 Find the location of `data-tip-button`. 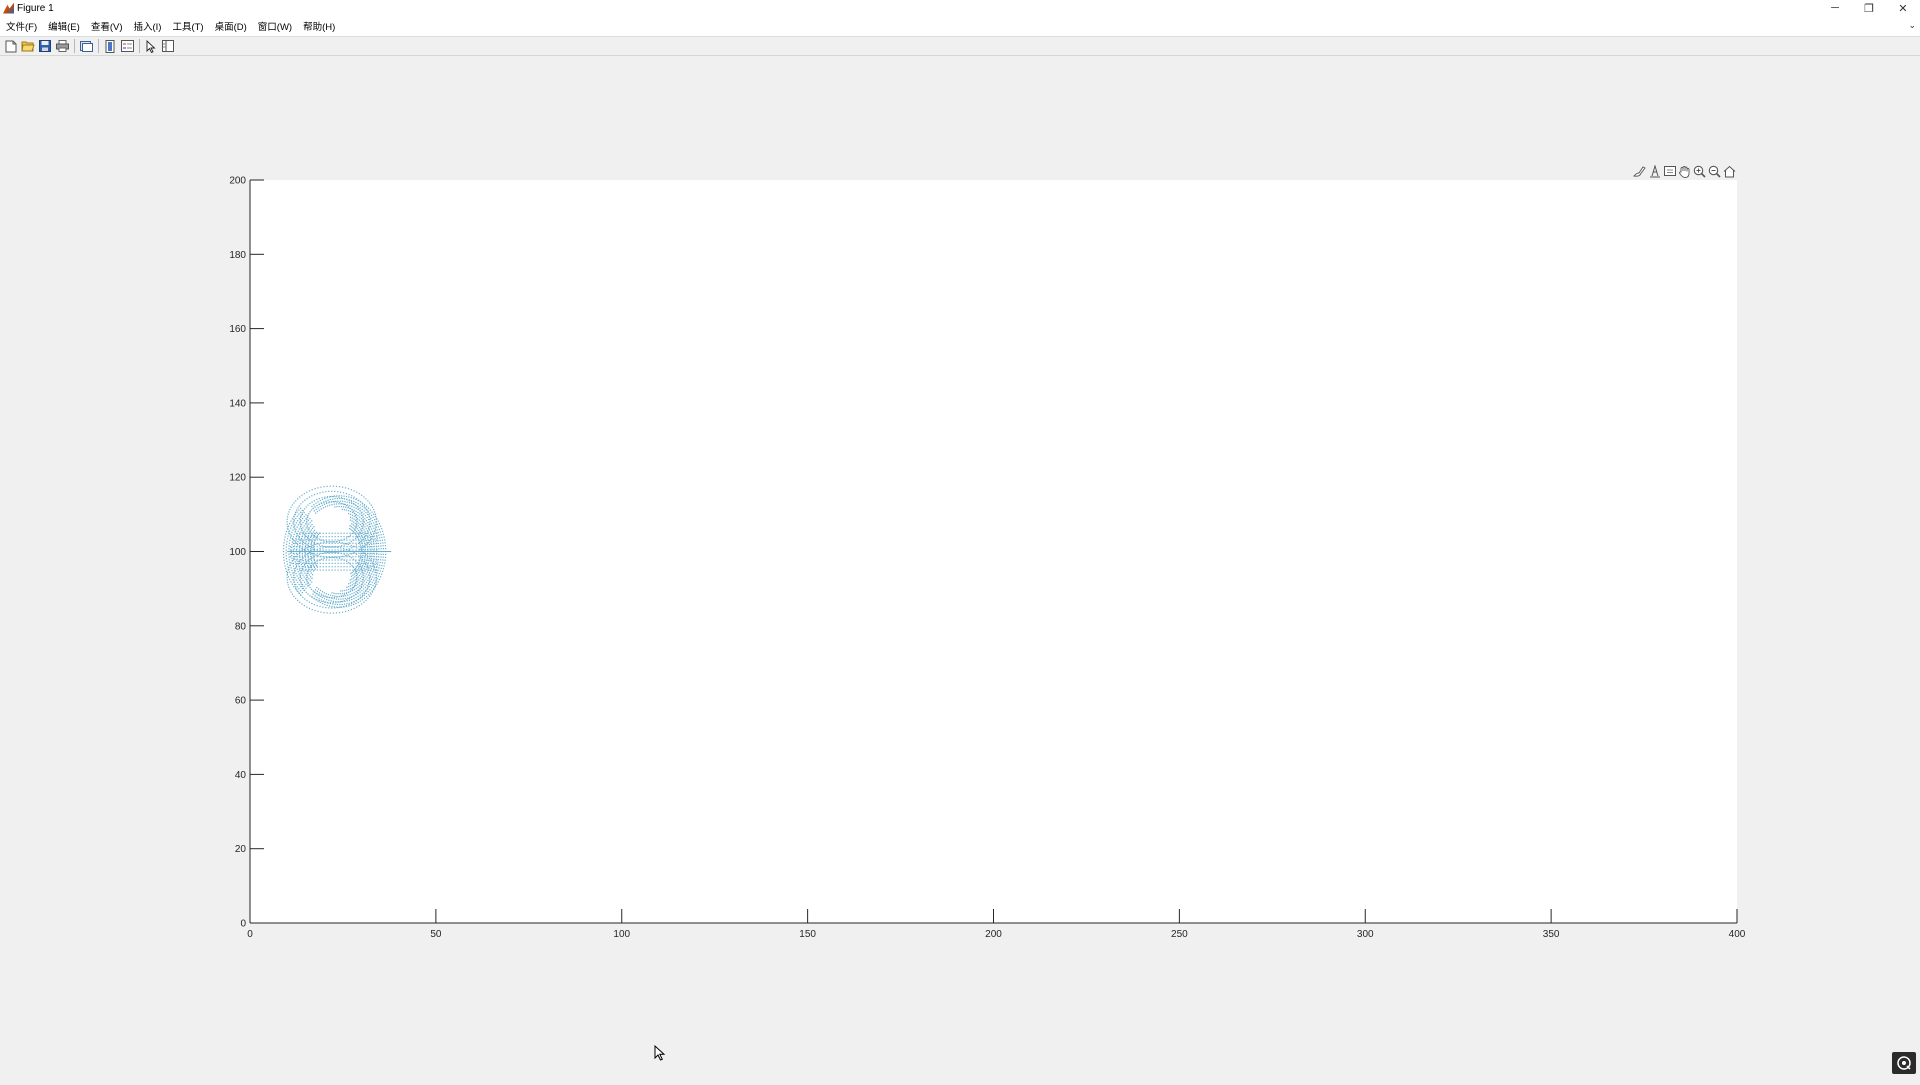

data-tip-button is located at coordinates (1654, 171).